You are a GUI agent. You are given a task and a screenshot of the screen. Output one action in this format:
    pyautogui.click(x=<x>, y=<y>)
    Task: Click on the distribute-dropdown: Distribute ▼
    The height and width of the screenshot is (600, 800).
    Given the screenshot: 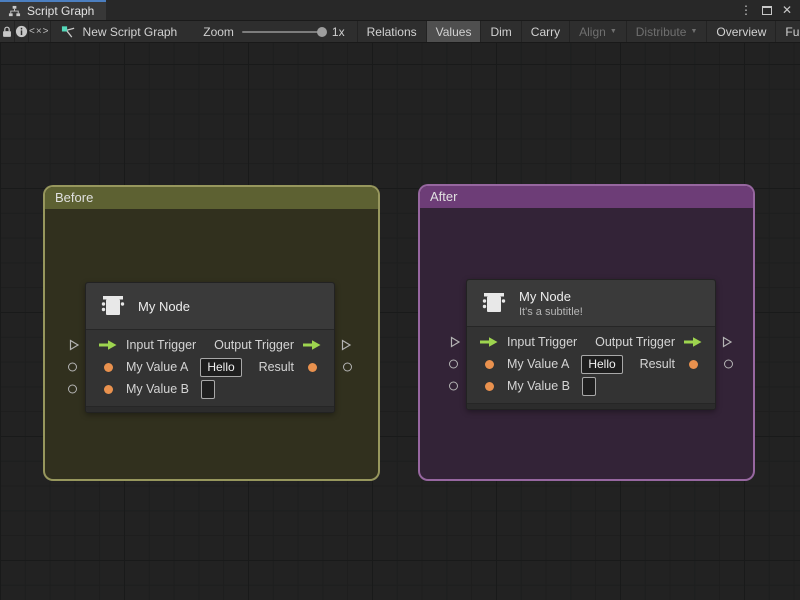 What is the action you would take?
    pyautogui.click(x=667, y=31)
    